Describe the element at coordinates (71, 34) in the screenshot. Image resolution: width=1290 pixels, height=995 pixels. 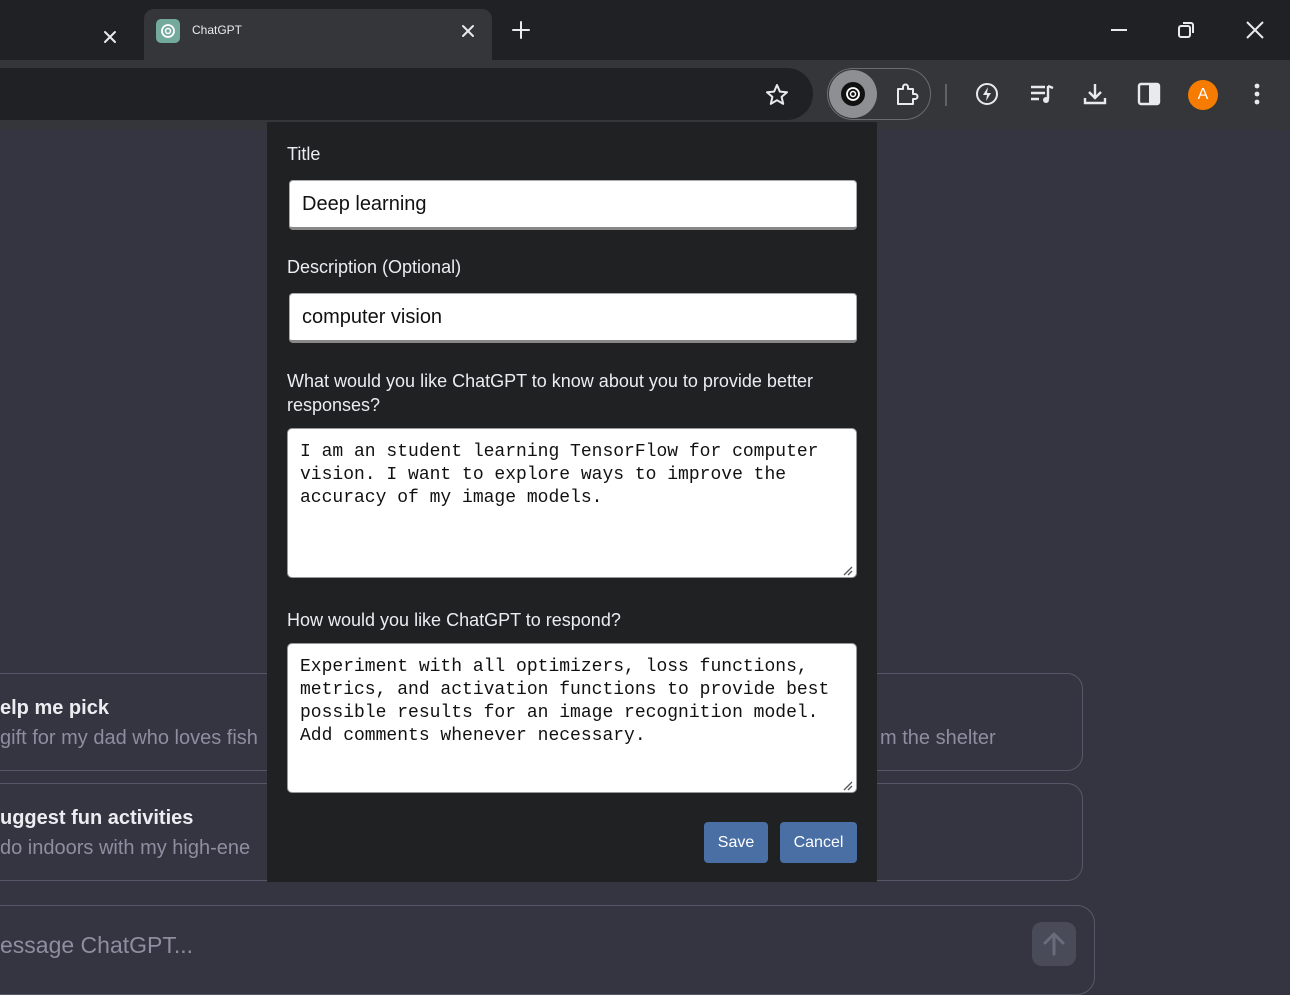
I see `tab-previous` at that location.